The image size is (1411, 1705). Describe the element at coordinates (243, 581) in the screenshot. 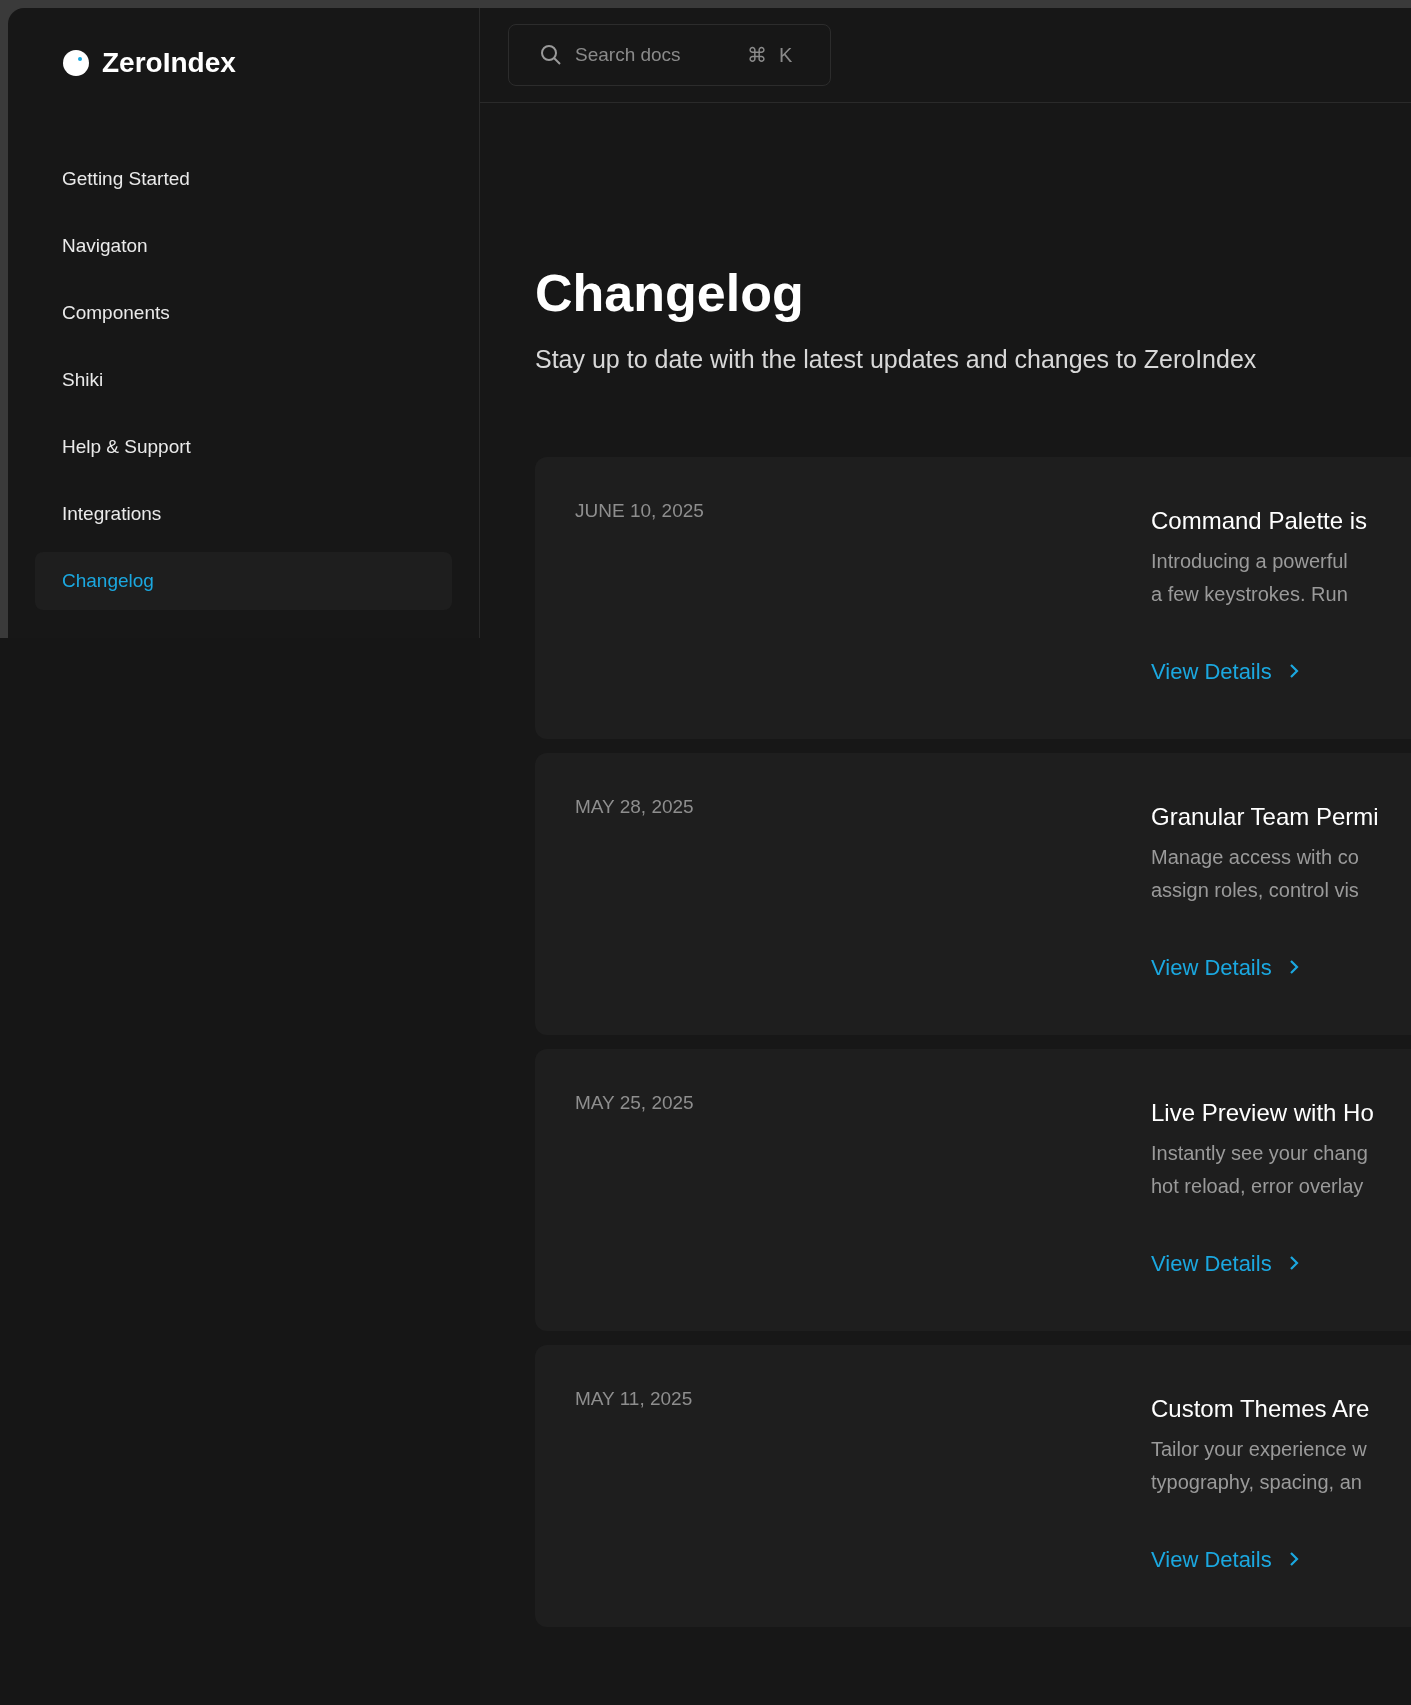

I see `sidebar-item: Changelog` at that location.